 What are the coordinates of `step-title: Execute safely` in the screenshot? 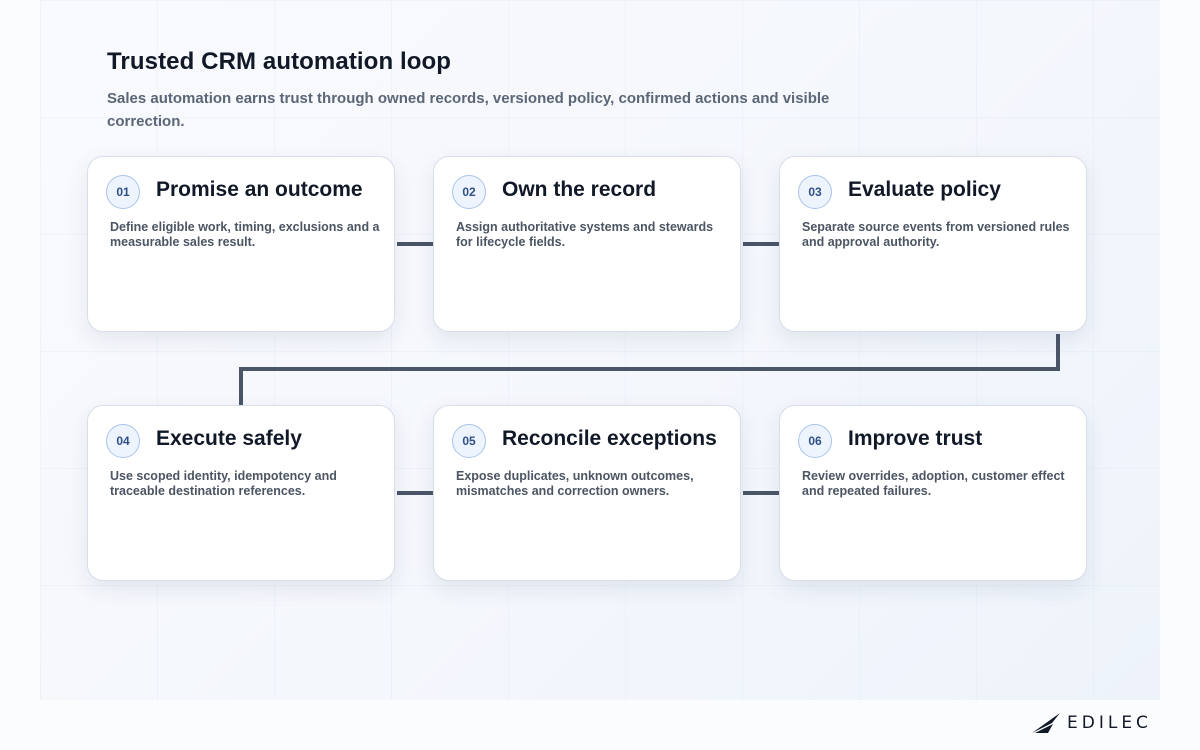 It's located at (229, 438).